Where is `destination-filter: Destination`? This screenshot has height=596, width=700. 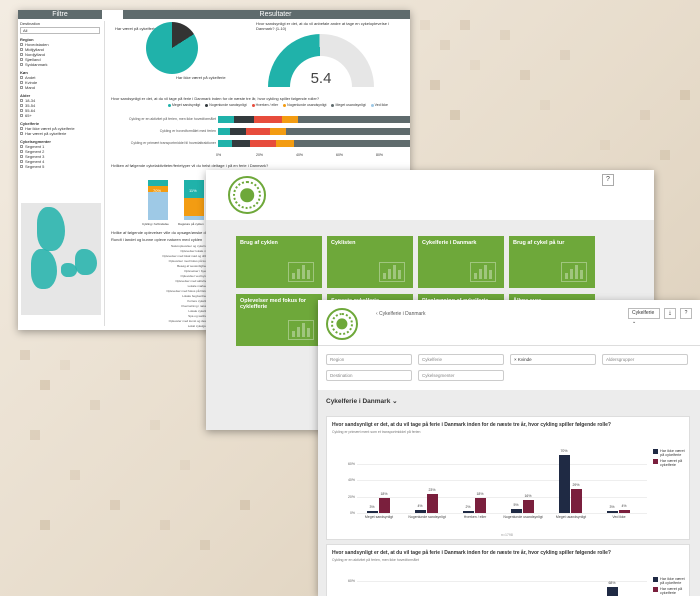
destination-filter: Destination is located at coordinates (369, 375).